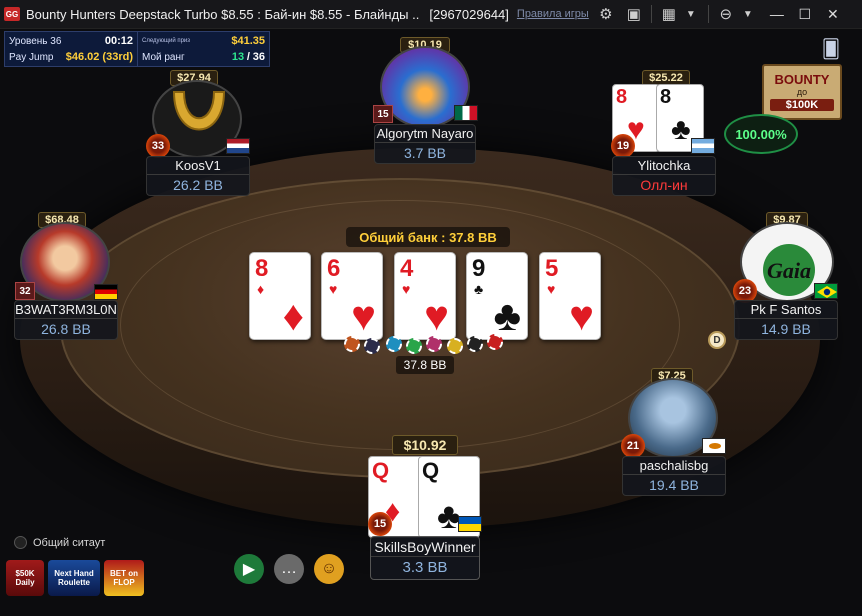 The image size is (862, 616). What do you see at coordinates (66, 329) in the screenshot?
I see `player-stack: 26.8 BB` at bounding box center [66, 329].